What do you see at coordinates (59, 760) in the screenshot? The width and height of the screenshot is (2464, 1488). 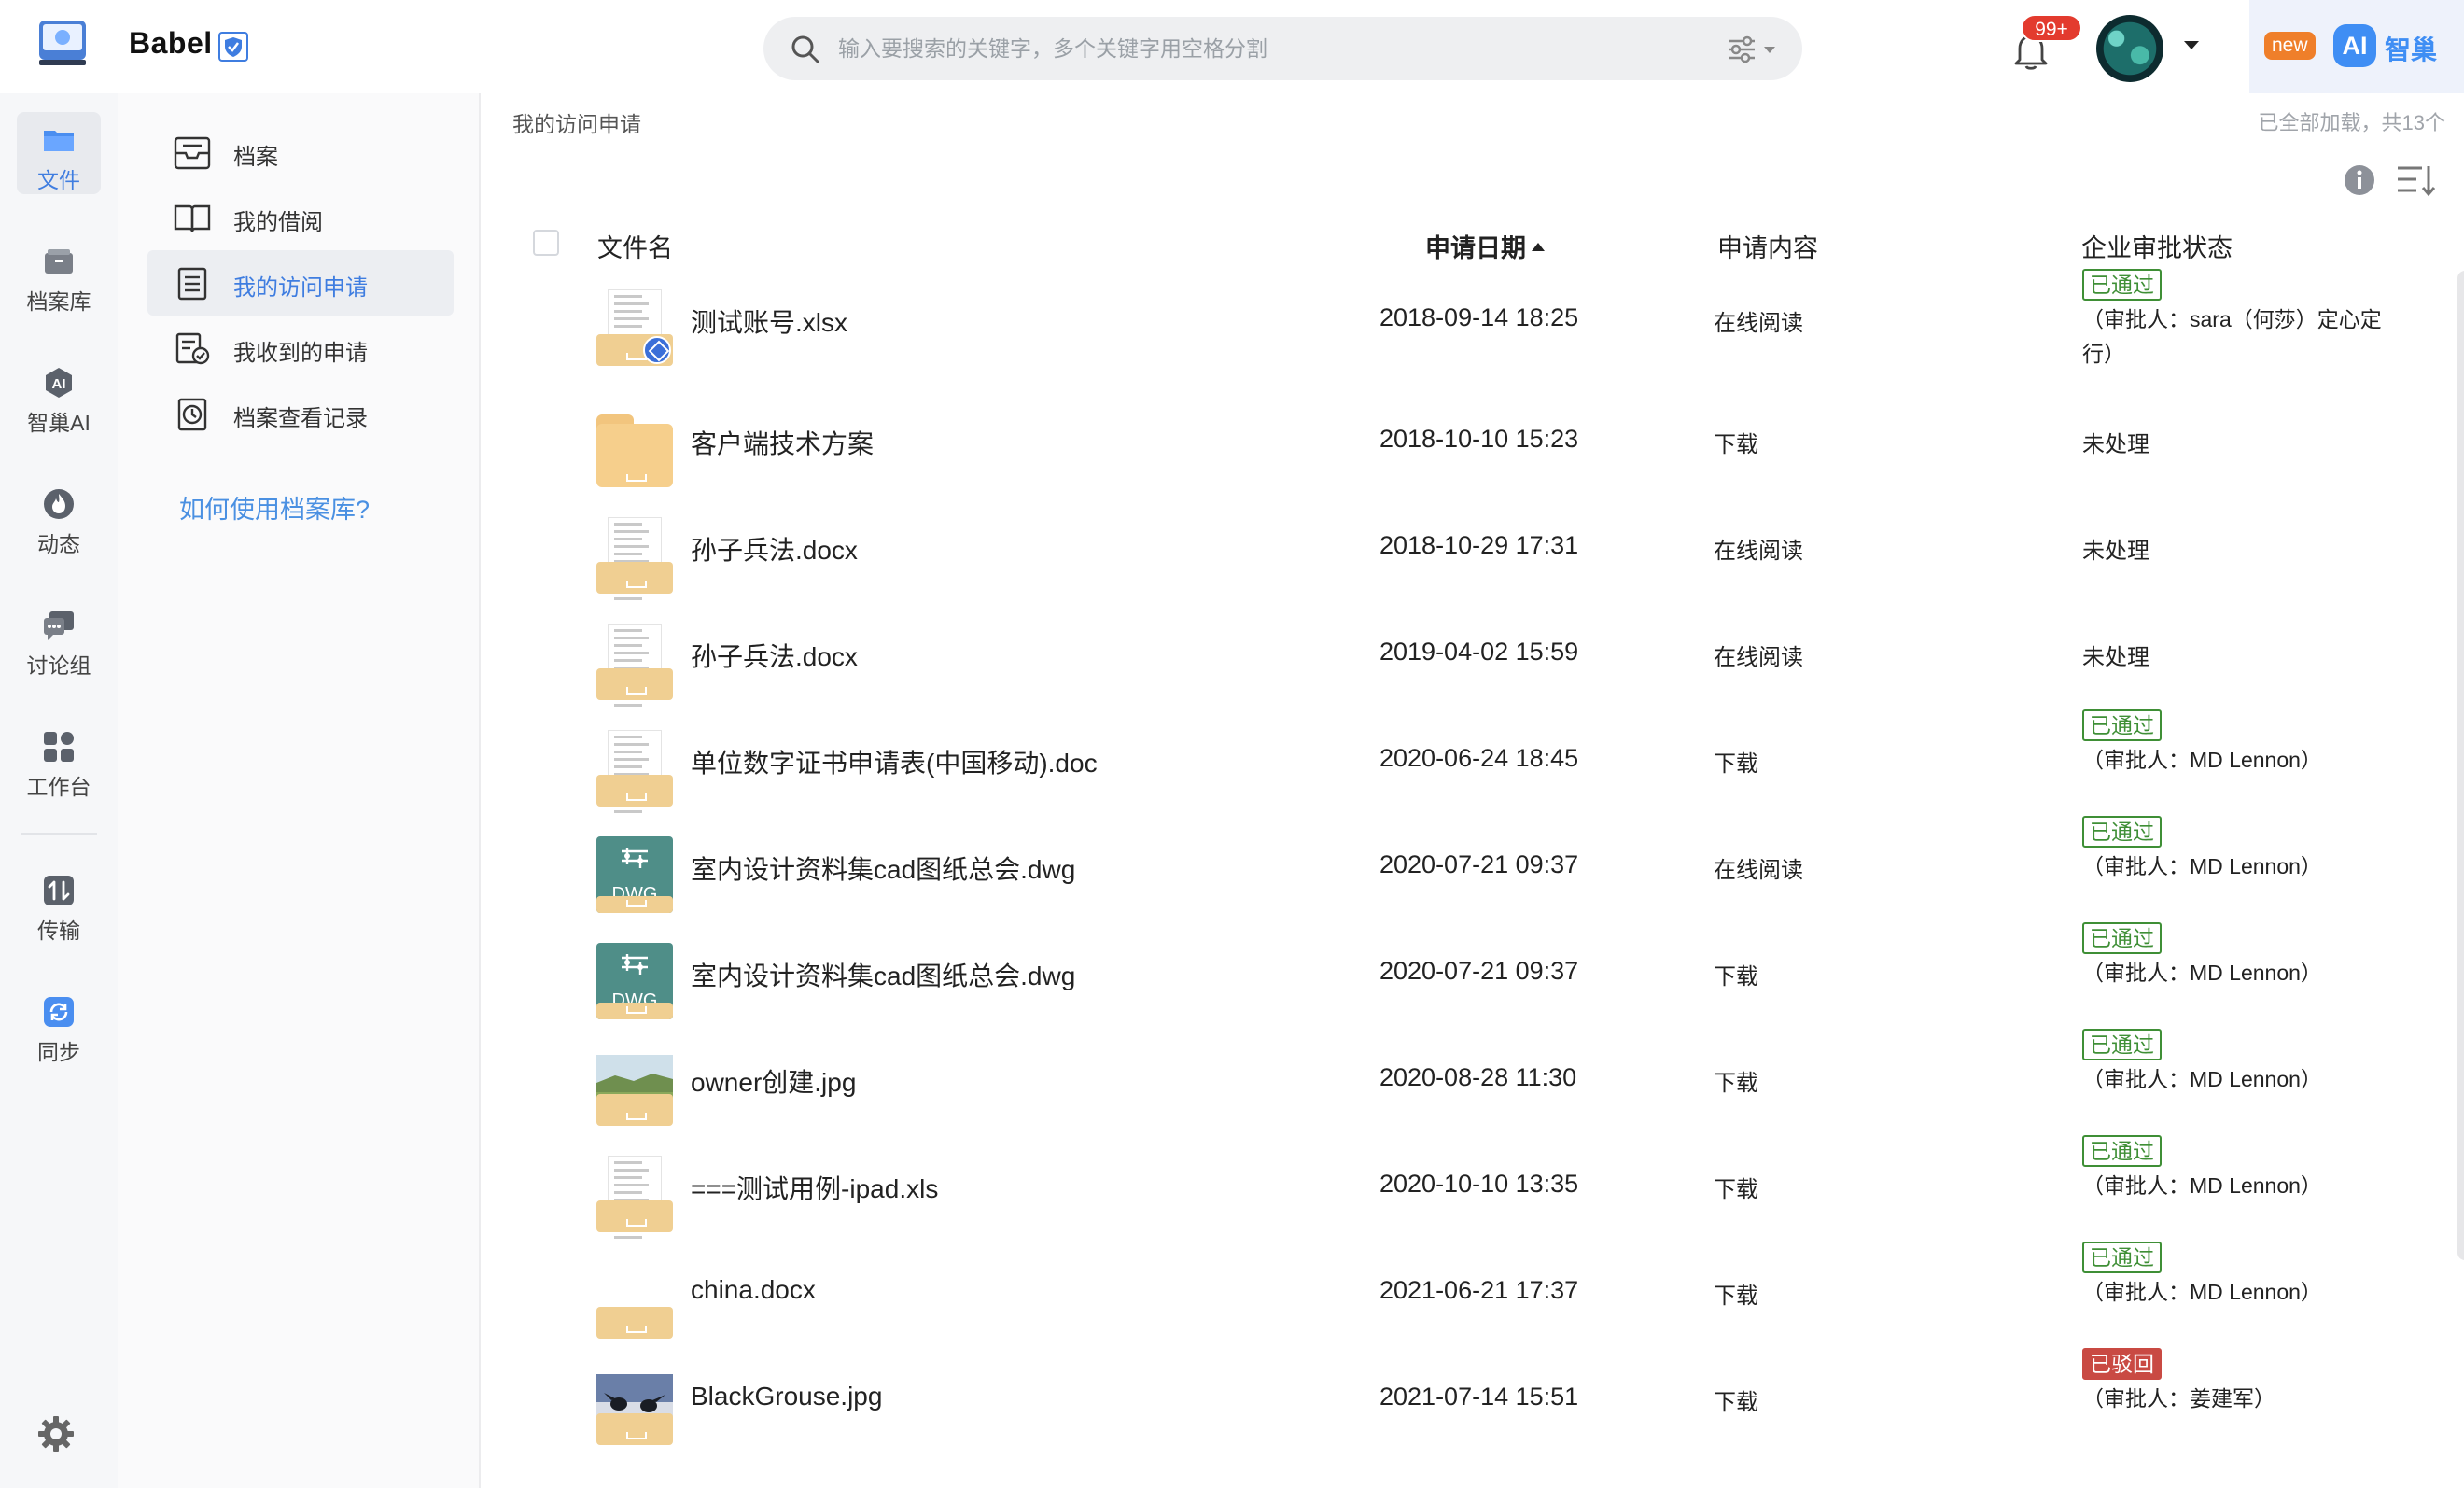 I see `rail-item-workbench: 工作台` at bounding box center [59, 760].